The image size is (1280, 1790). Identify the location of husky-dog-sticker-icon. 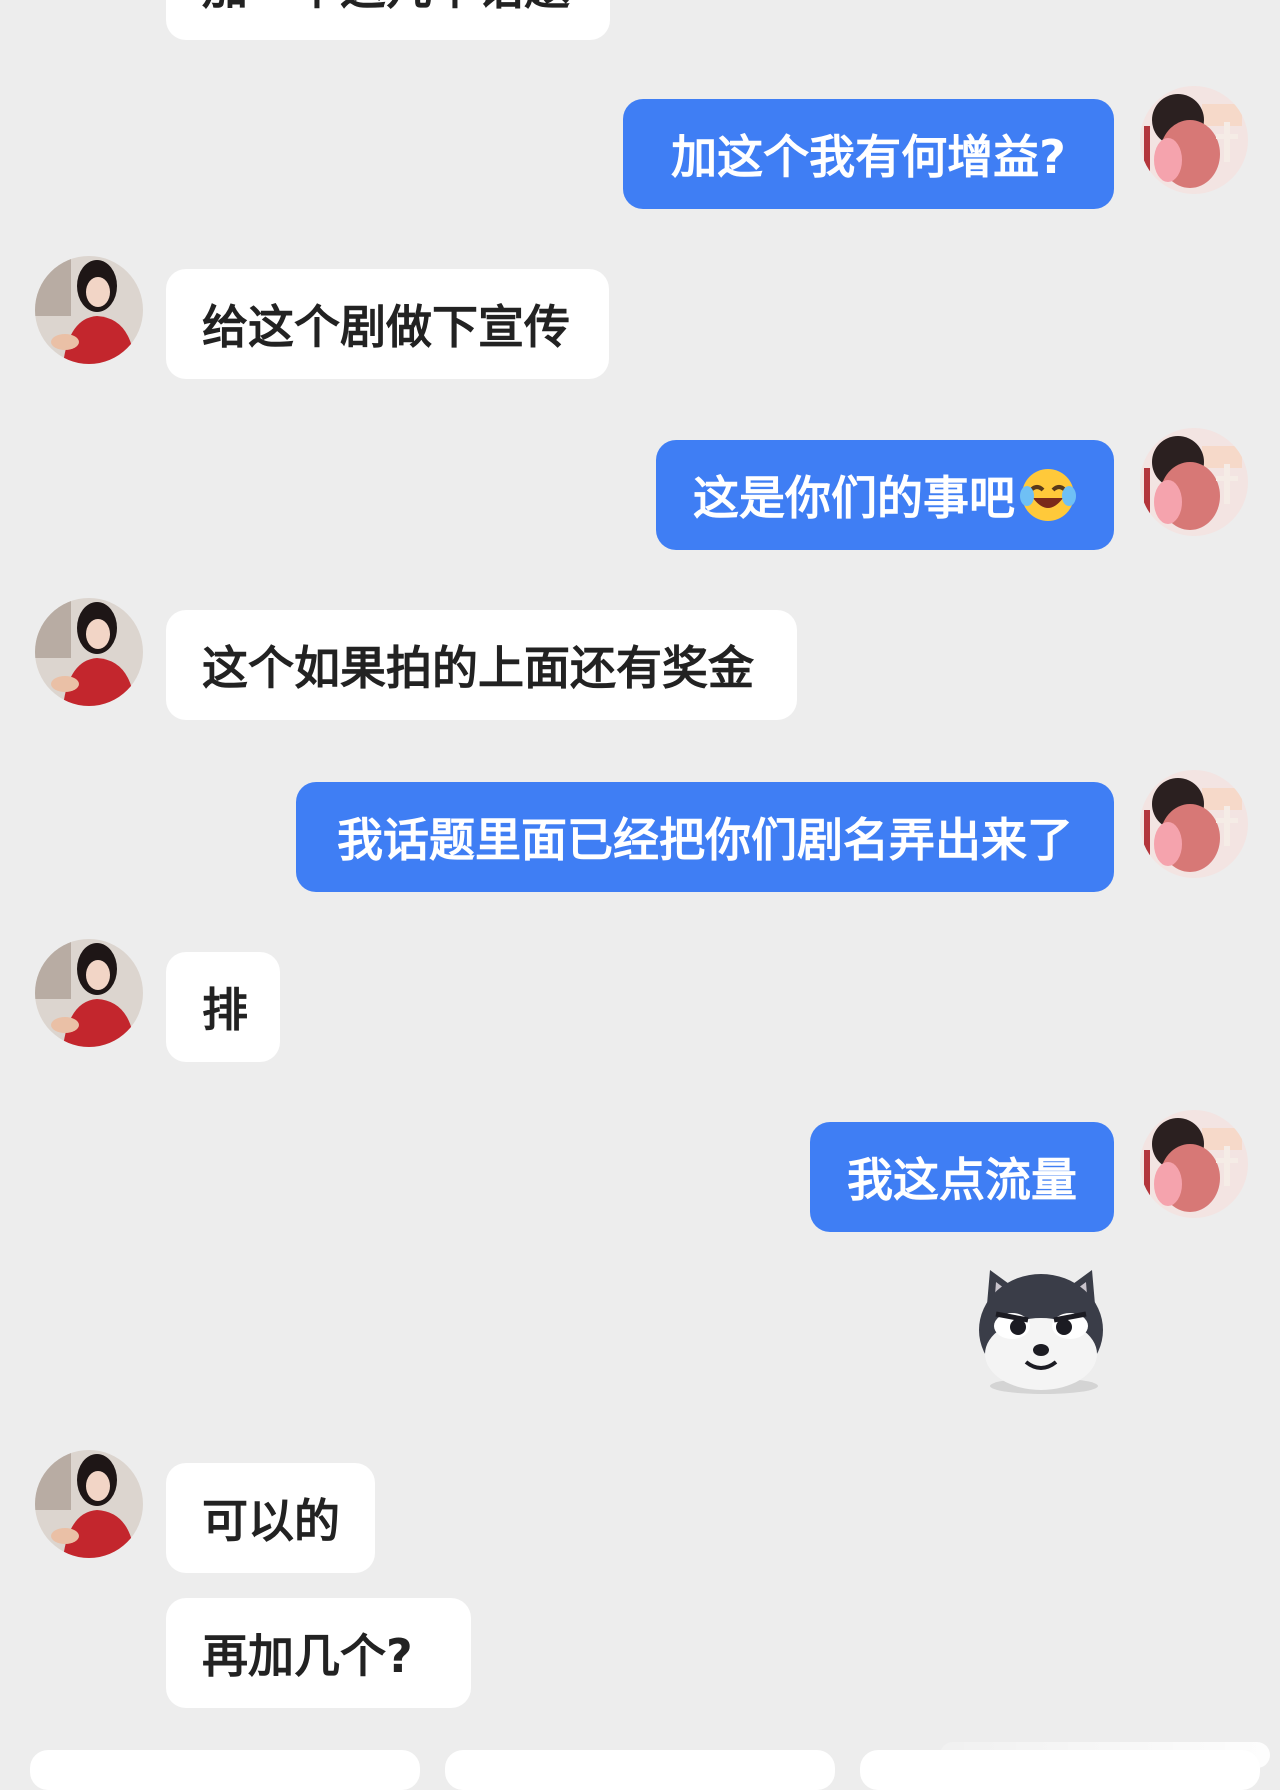
(1041, 1332).